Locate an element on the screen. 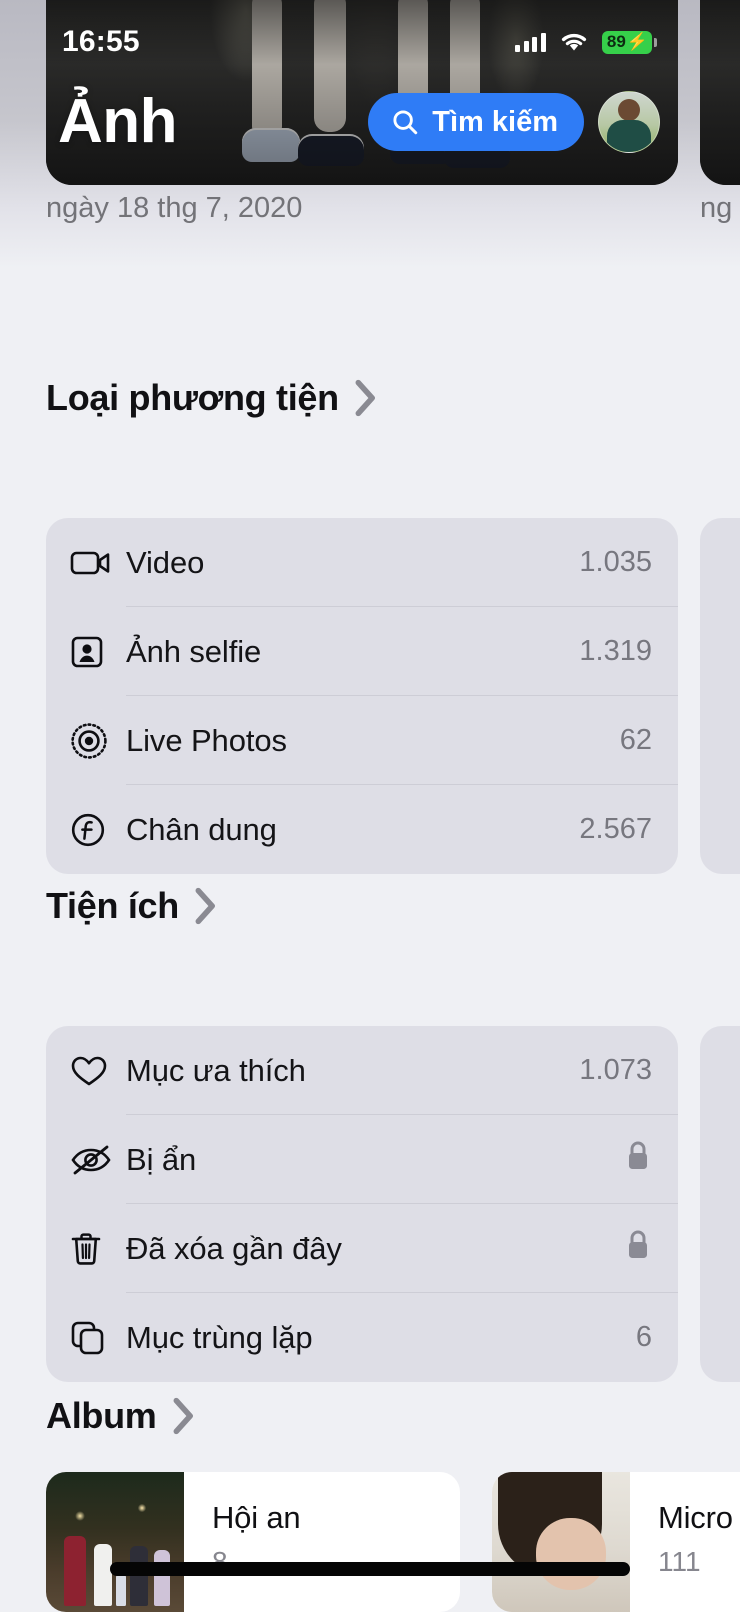 The image size is (740, 1612). search-button: Tìm kiếm is located at coordinates (476, 122).